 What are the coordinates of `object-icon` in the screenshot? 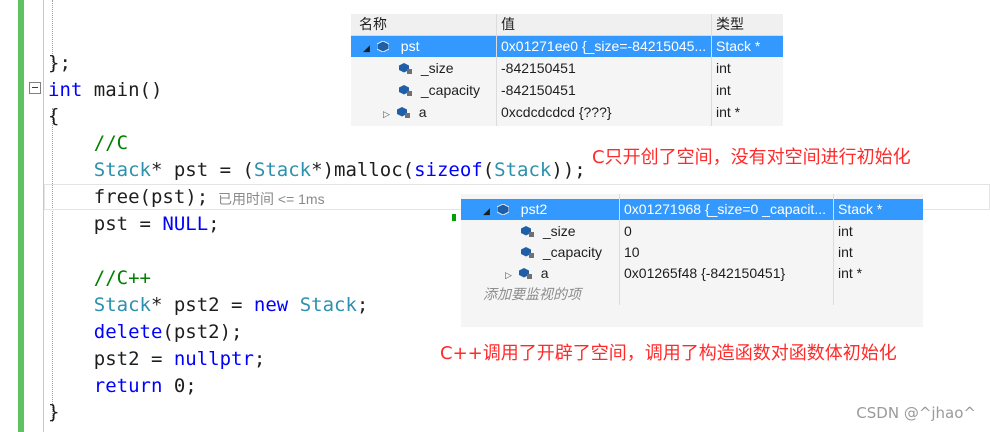 It's located at (502, 209).